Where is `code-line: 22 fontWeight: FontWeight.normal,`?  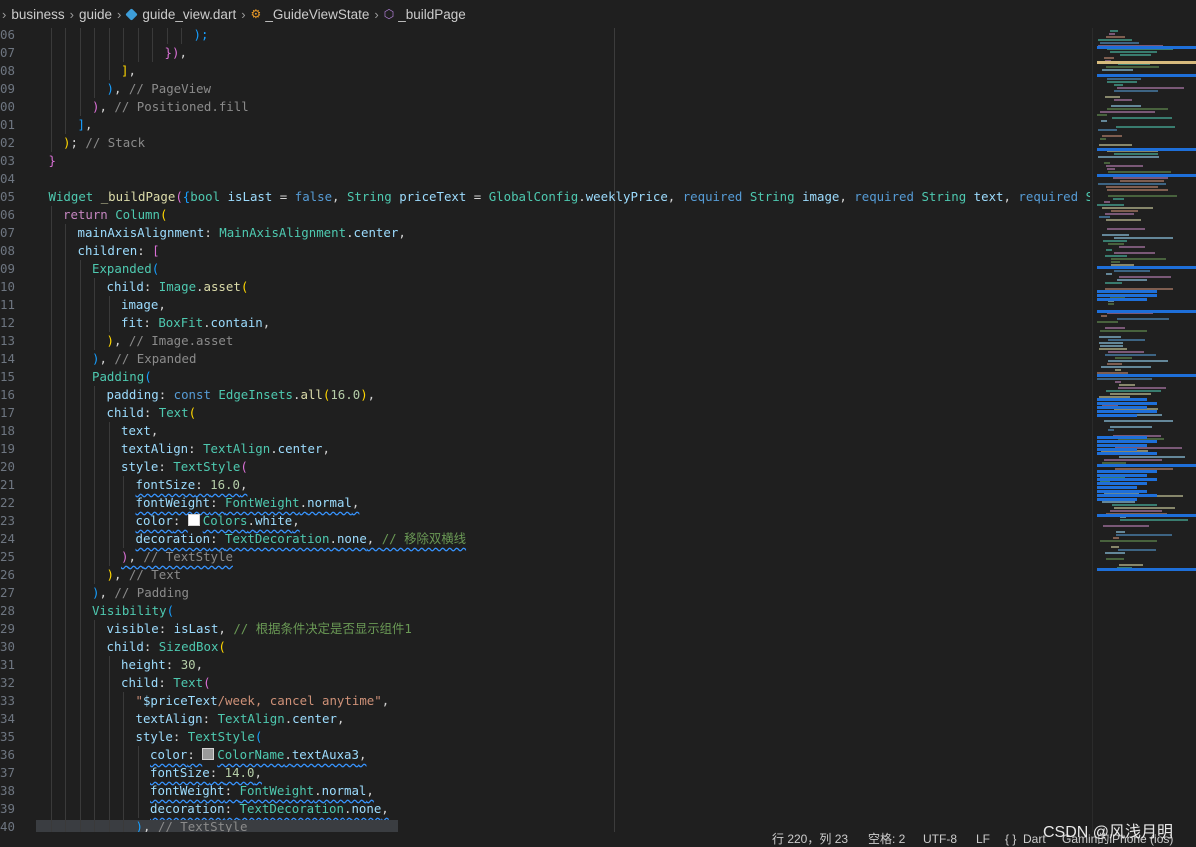 code-line: 22 fontWeight: FontWeight.normal, is located at coordinates (545, 503).